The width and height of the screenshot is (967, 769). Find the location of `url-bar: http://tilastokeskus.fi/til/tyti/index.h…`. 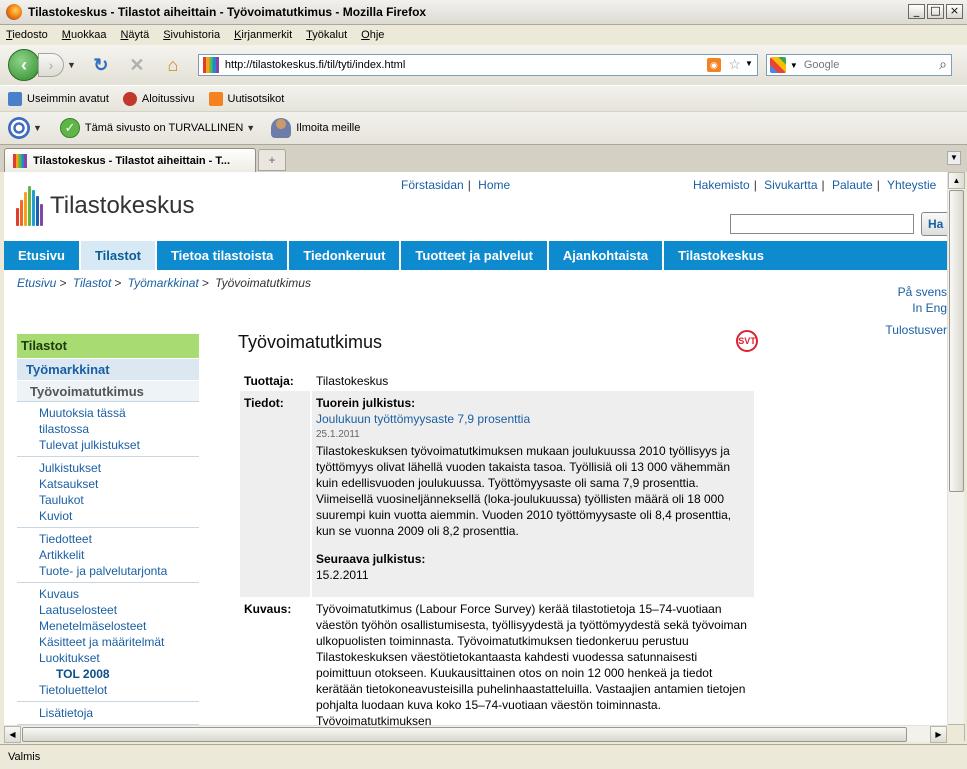

url-bar: http://tilastokeskus.fi/til/tyti/index.h… is located at coordinates (477, 65).